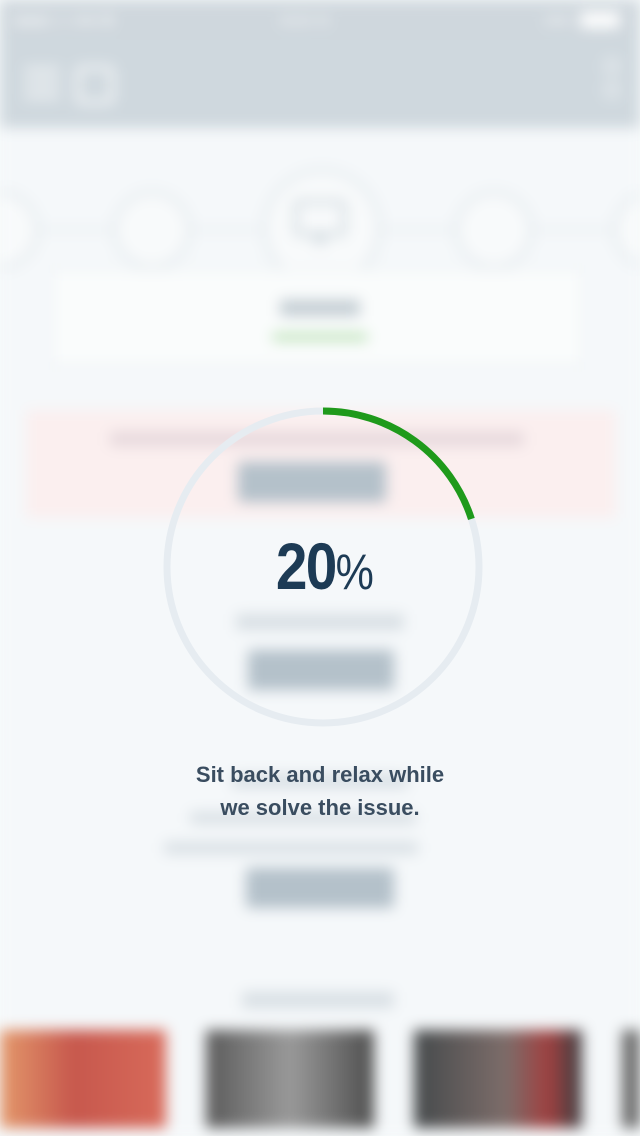  I want to click on section-heading, so click(318, 1000).